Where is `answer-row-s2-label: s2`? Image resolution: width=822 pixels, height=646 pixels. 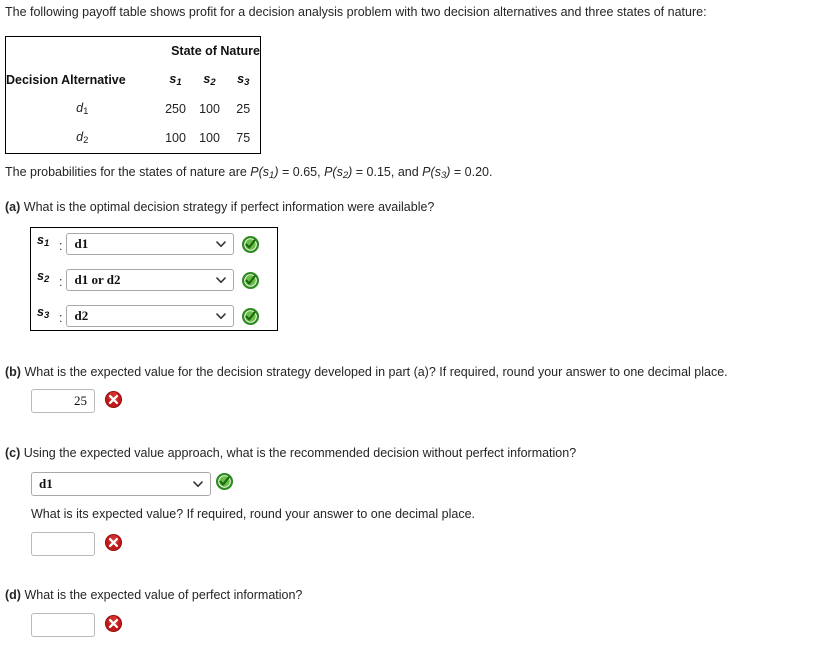
answer-row-s2-label: s2 is located at coordinates (48, 277).